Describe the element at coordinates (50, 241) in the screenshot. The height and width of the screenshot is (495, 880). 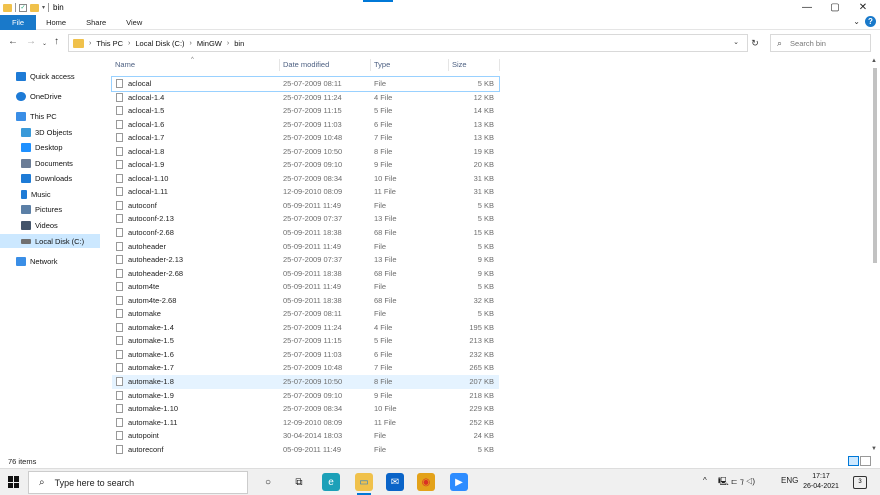
I see `sidebar-item-local-disk: Local Disk (C:)` at that location.